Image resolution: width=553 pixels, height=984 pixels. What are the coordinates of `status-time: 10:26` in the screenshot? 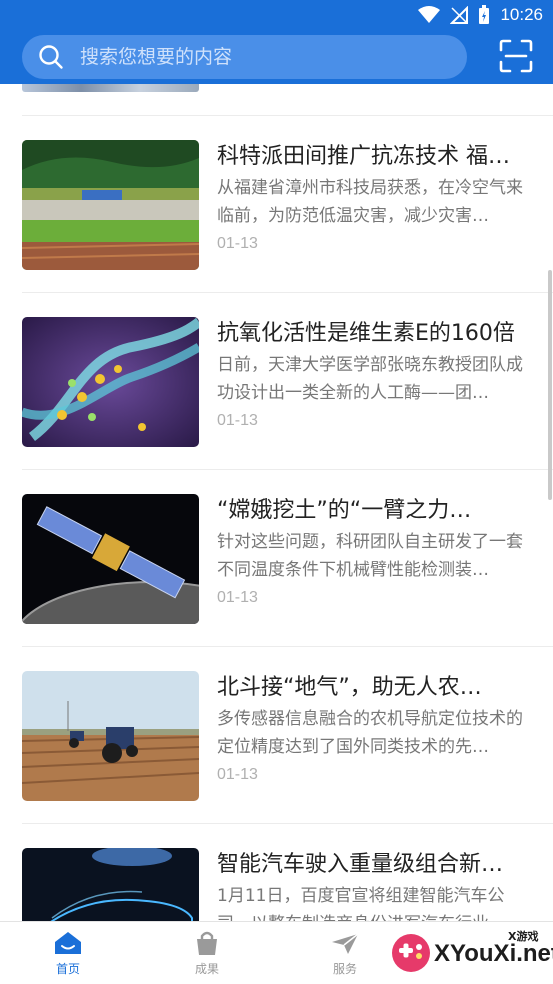 It's located at (521, 14).